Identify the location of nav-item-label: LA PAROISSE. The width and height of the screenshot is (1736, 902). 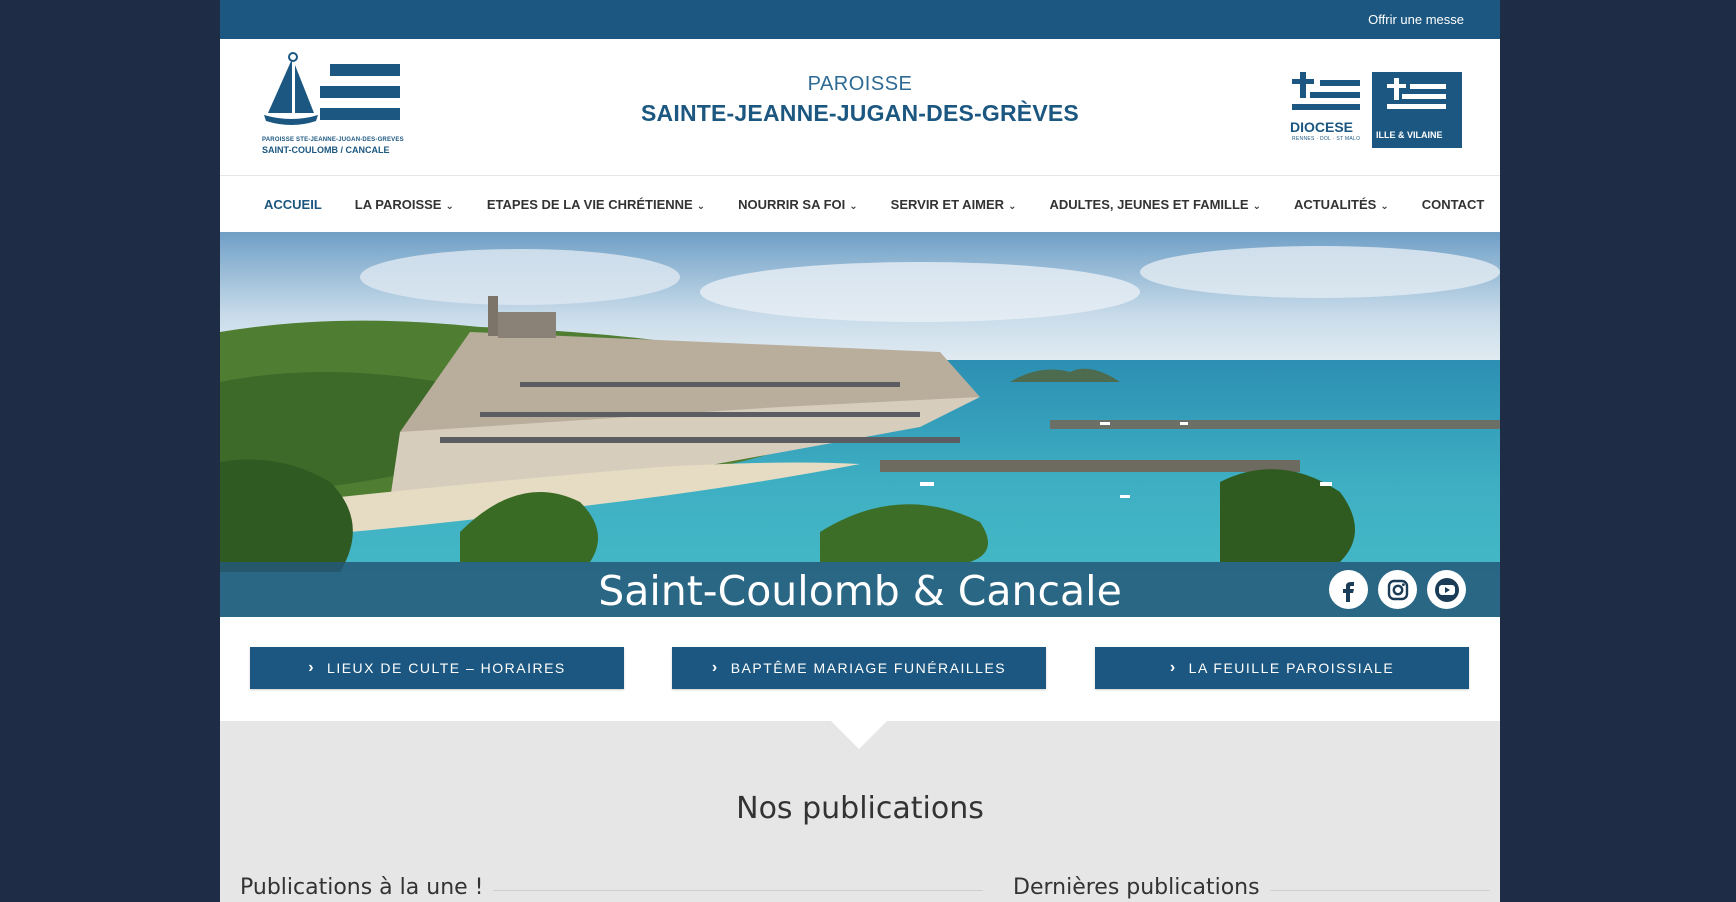
(398, 204).